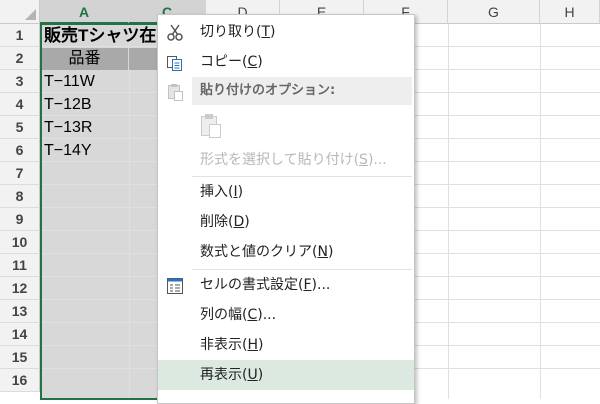 The image size is (600, 404). Describe the element at coordinates (286, 222) in the screenshot. I see `menu-item-delete: 削除(D)` at that location.